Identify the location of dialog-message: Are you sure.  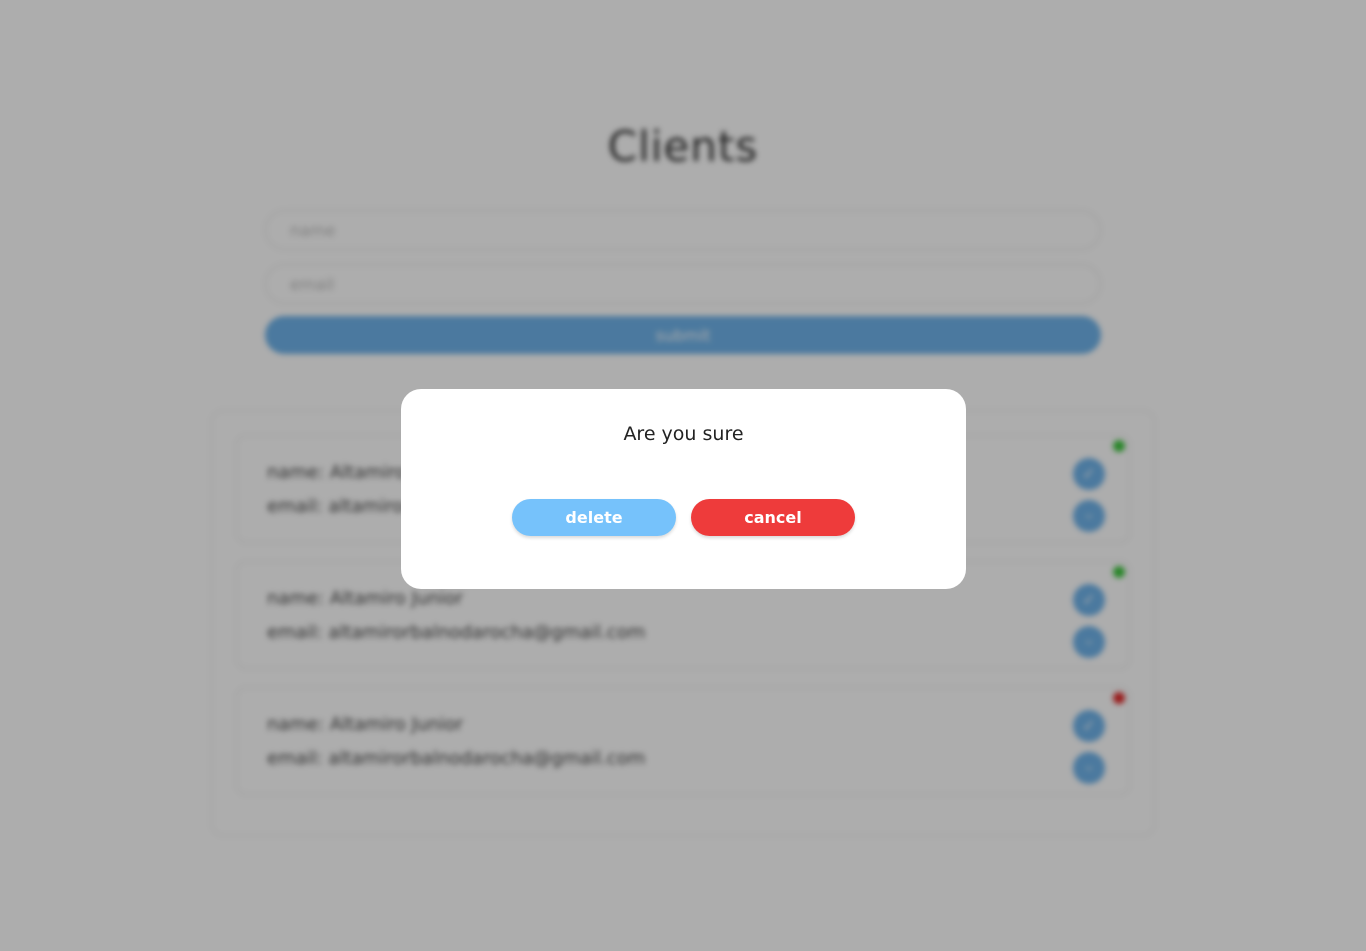
(683, 434).